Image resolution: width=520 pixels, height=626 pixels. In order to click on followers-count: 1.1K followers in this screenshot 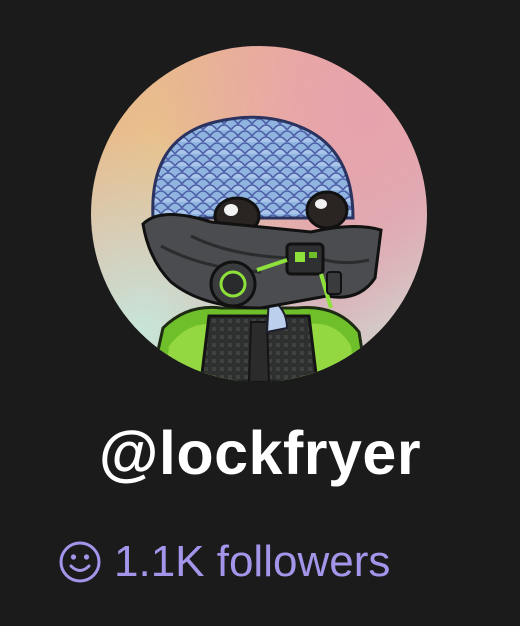, I will do `click(224, 562)`.